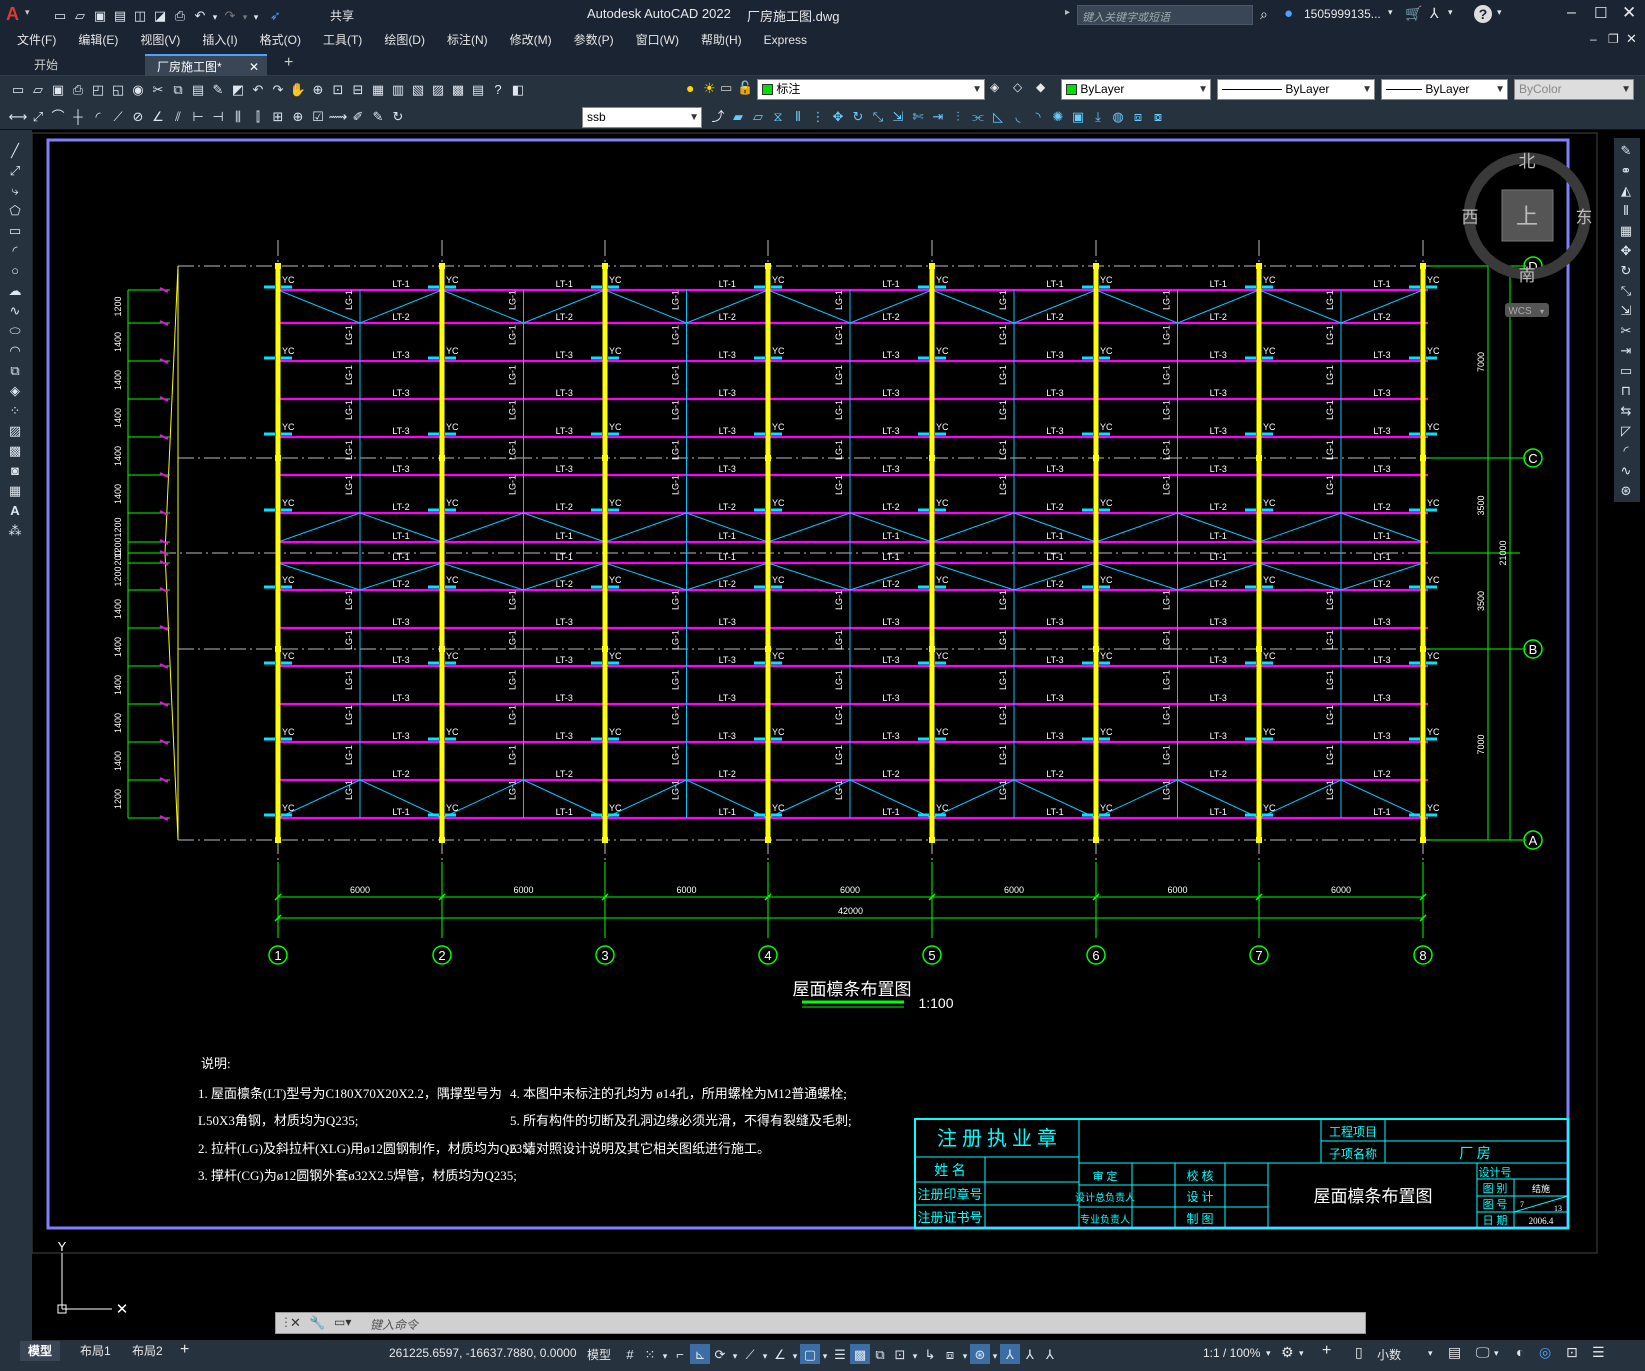 The width and height of the screenshot is (1645, 1371). What do you see at coordinates (317, 1323) in the screenshot?
I see `command-customize-icon: 🔧` at bounding box center [317, 1323].